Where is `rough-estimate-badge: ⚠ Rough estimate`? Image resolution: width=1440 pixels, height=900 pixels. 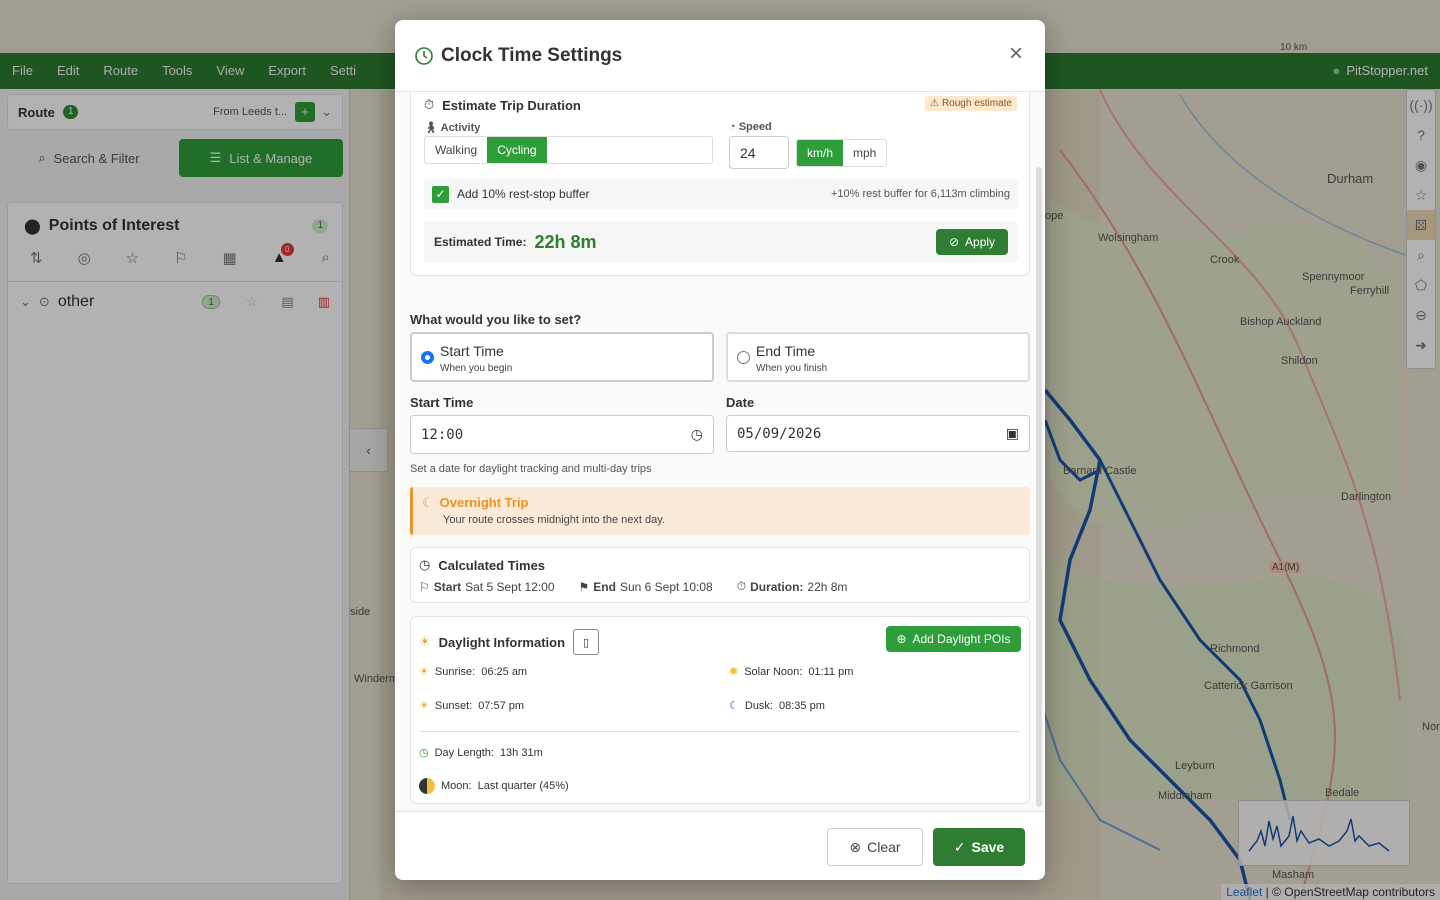
rough-estimate-badge: ⚠ Rough estimate is located at coordinates (970, 103).